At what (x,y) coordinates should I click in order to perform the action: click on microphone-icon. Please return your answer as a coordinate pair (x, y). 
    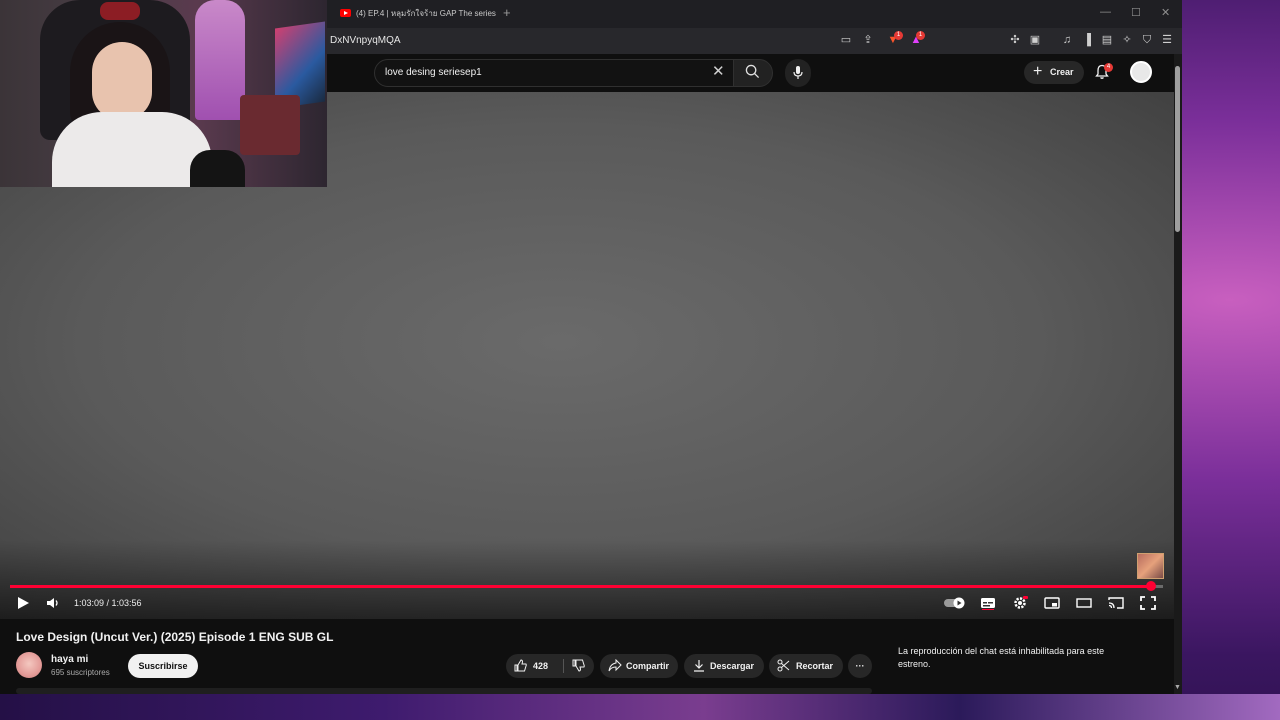
    Looking at the image, I should click on (798, 72).